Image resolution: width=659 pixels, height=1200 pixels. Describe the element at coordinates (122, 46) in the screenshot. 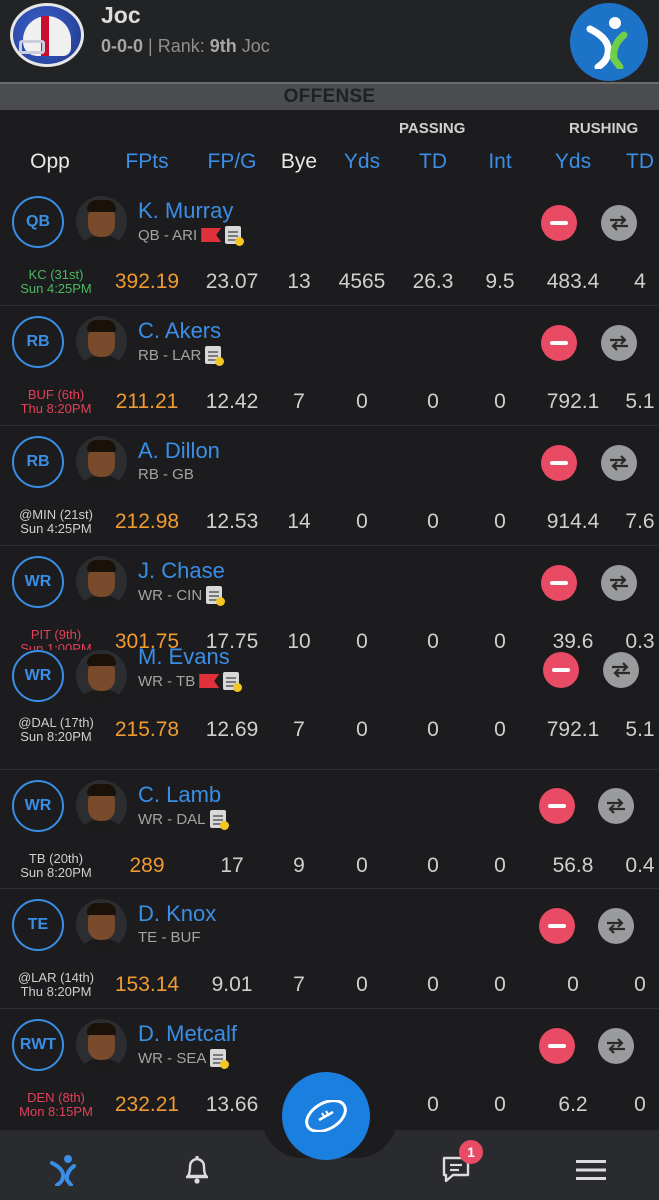

I see `record-value: 0-0-0` at that location.